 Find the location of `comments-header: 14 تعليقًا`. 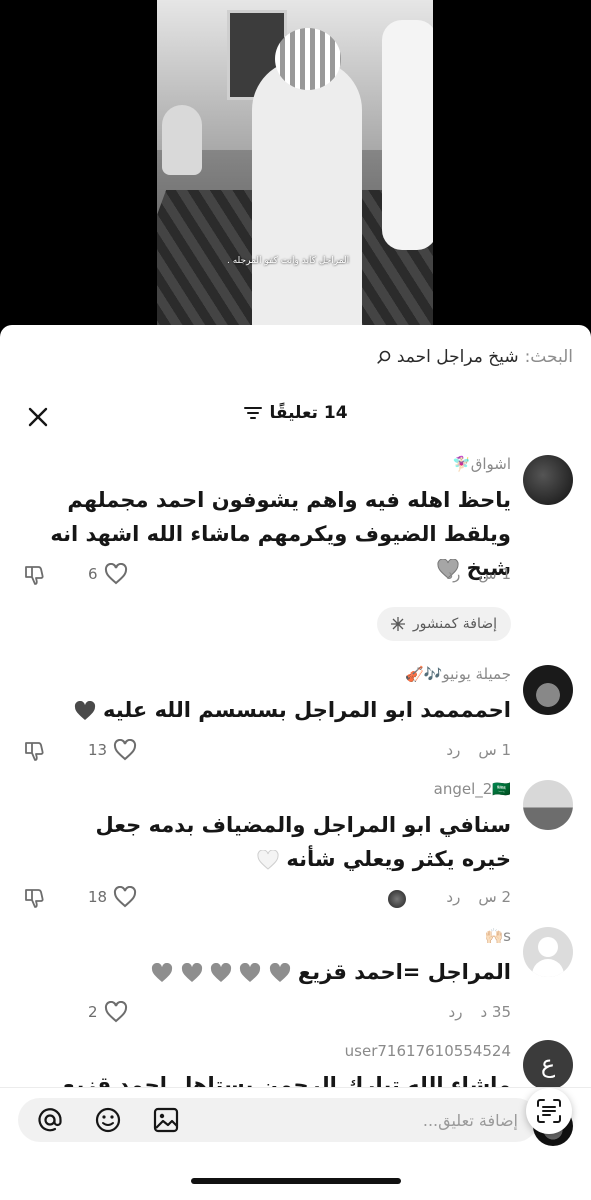

comments-header: 14 تعليقًا is located at coordinates (295, 418).